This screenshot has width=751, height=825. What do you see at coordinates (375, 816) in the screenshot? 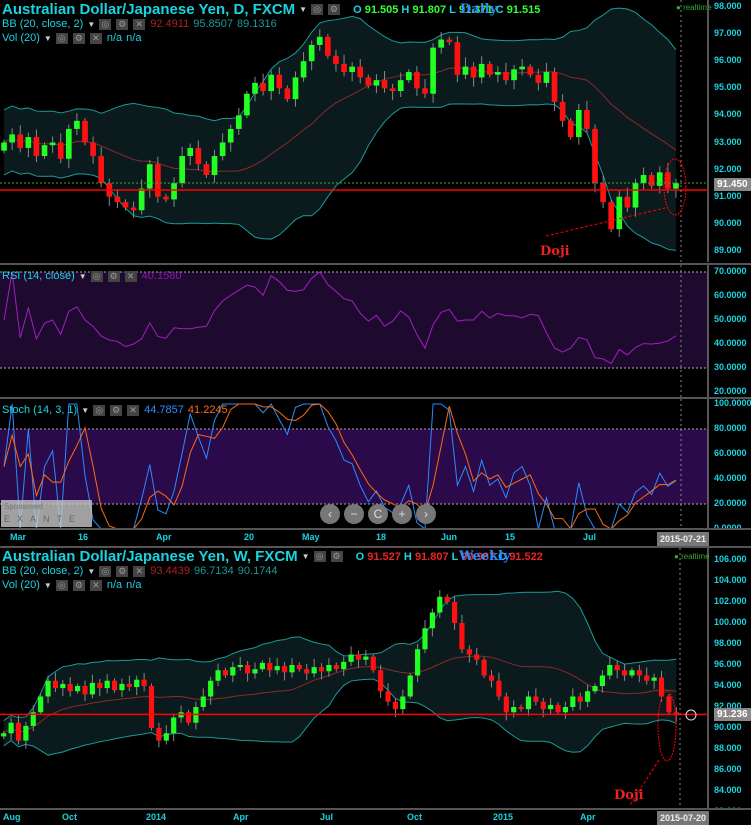
I see `weekly-x-axis: Aug Oct 2014 Apr Jul Oct 2015 Apr 2015-07-20` at bounding box center [375, 816].